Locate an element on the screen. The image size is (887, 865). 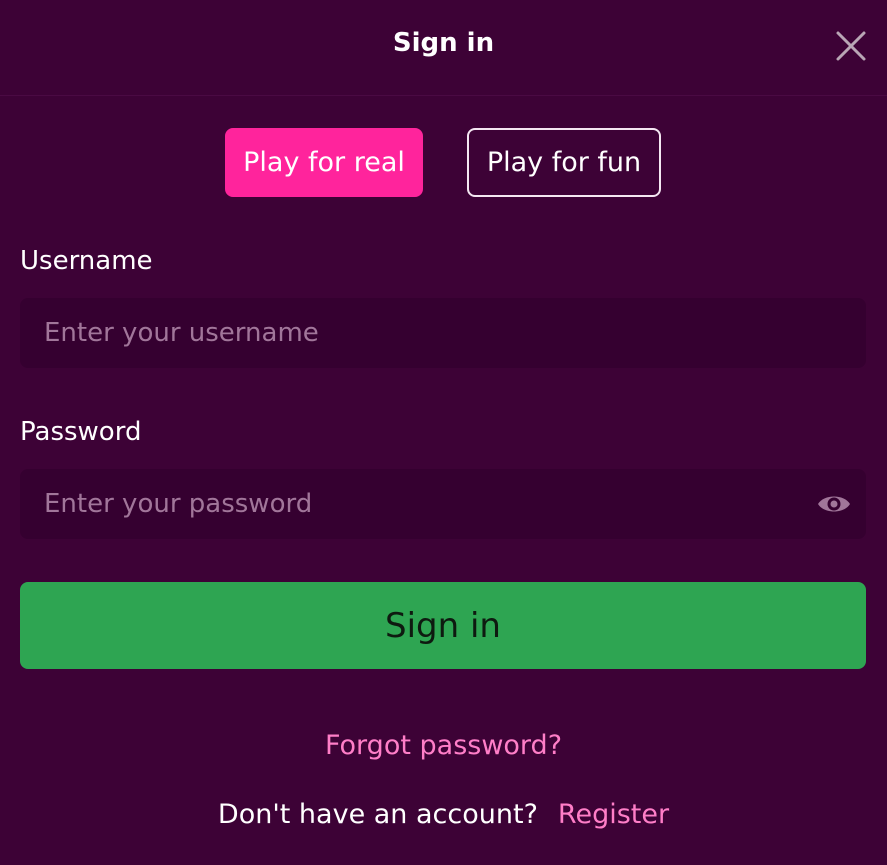
eye-icon is located at coordinates (834, 504).